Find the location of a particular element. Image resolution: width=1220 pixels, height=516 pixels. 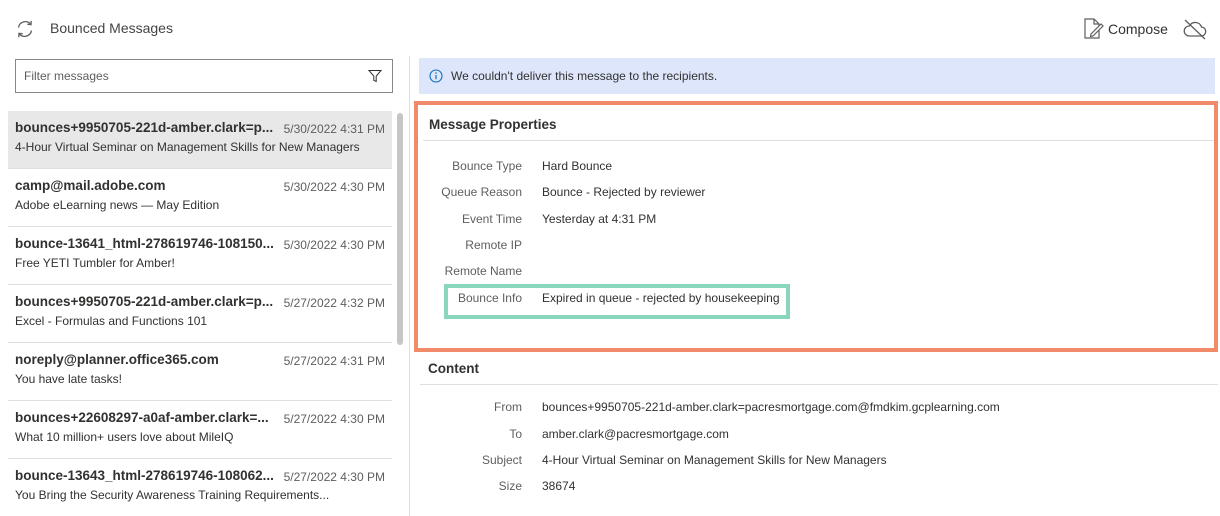

message-date: 5/27/2022 4:31 PM is located at coordinates (334, 361).